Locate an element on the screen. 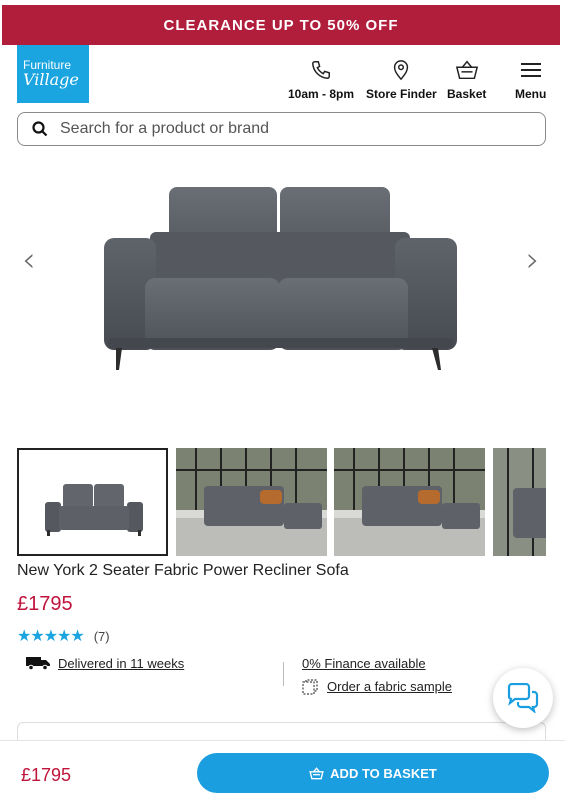  store-finder-link: Store Finder is located at coordinates (401, 80).